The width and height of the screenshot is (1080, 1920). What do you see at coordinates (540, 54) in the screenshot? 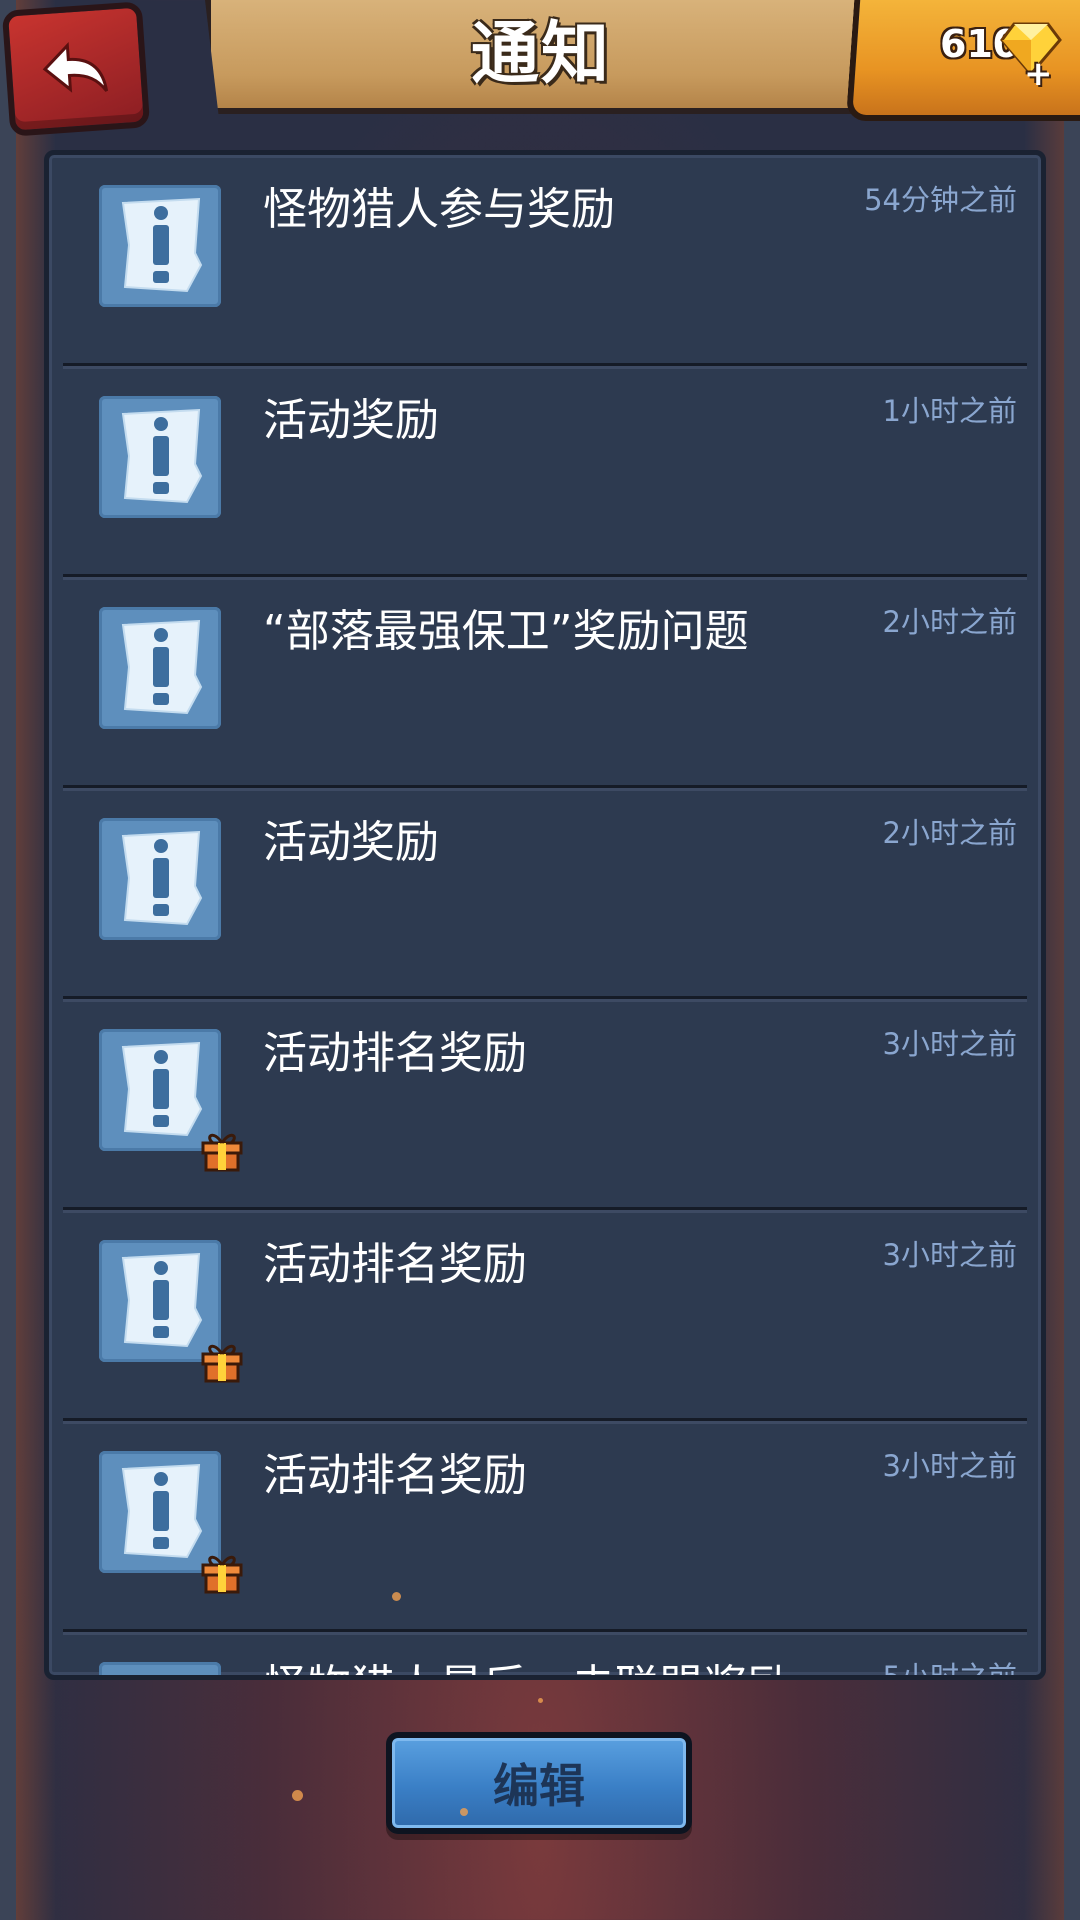
I see `page-title: 通知` at bounding box center [540, 54].